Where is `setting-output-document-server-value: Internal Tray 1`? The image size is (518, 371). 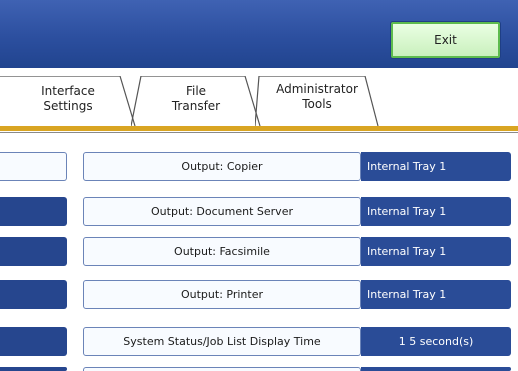
setting-output-document-server-value: Internal Tray 1 is located at coordinates (436, 211).